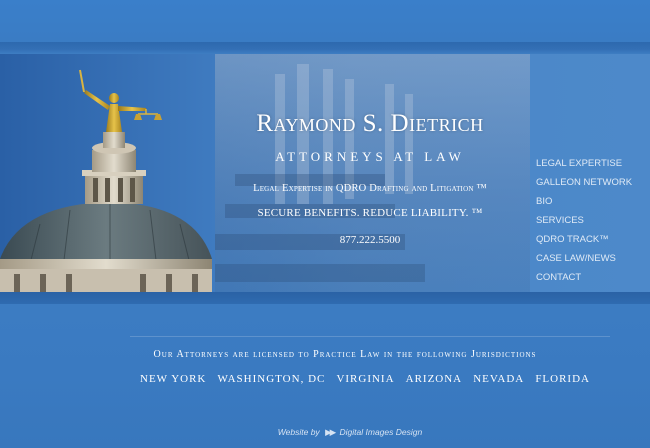 The height and width of the screenshot is (448, 650). What do you see at coordinates (591, 277) in the screenshot?
I see `nav-item-contact: CONTACT` at bounding box center [591, 277].